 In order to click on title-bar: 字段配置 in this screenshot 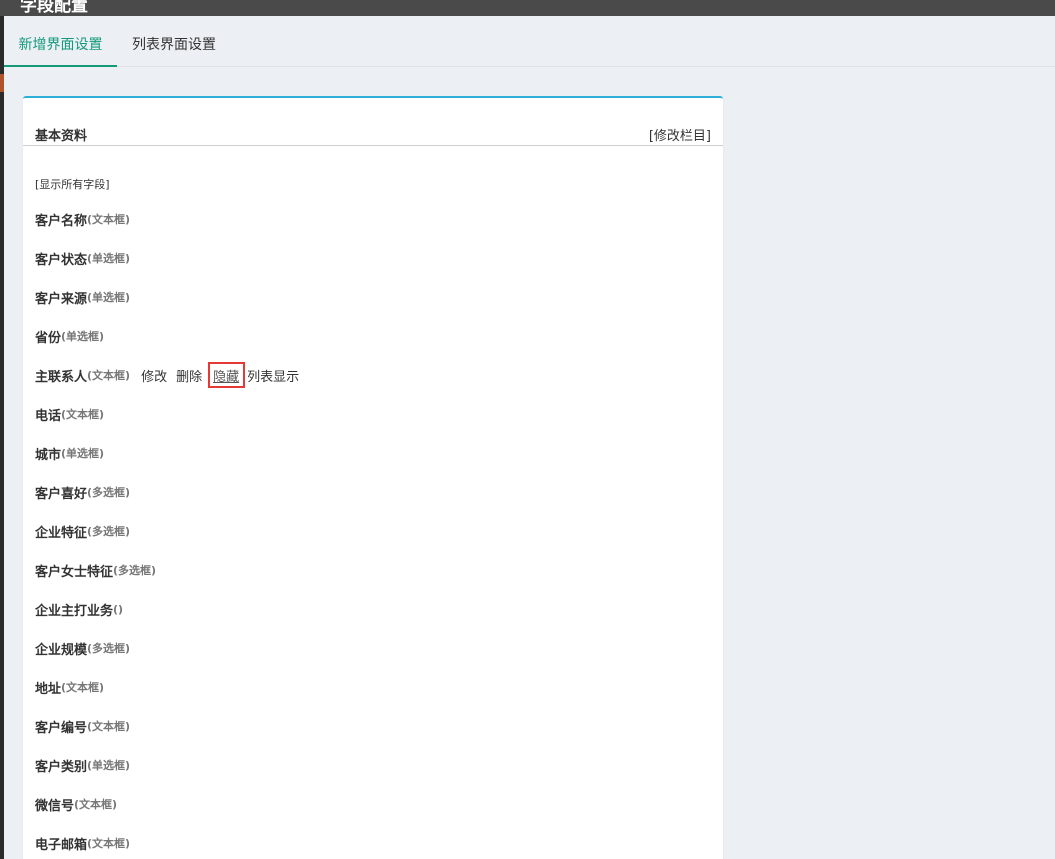, I will do `click(527, 8)`.